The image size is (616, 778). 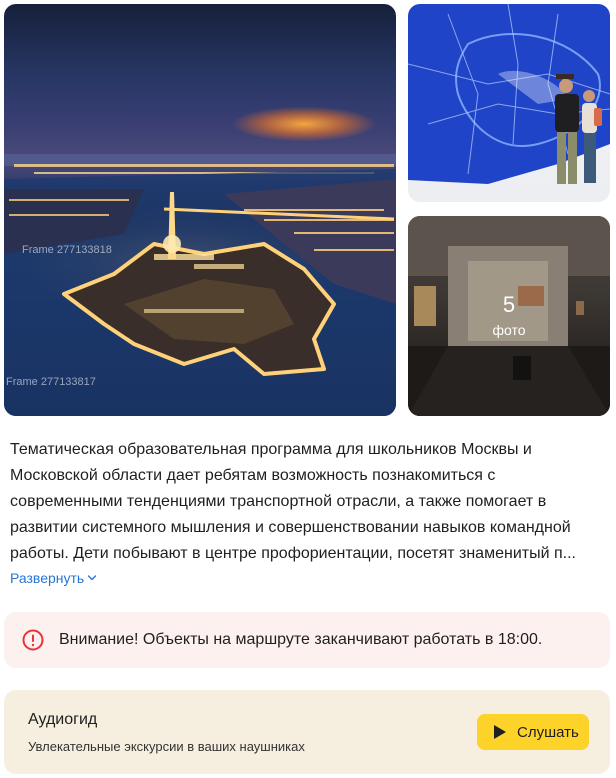 I want to click on listen-button-label: Слушать, so click(x=548, y=732).